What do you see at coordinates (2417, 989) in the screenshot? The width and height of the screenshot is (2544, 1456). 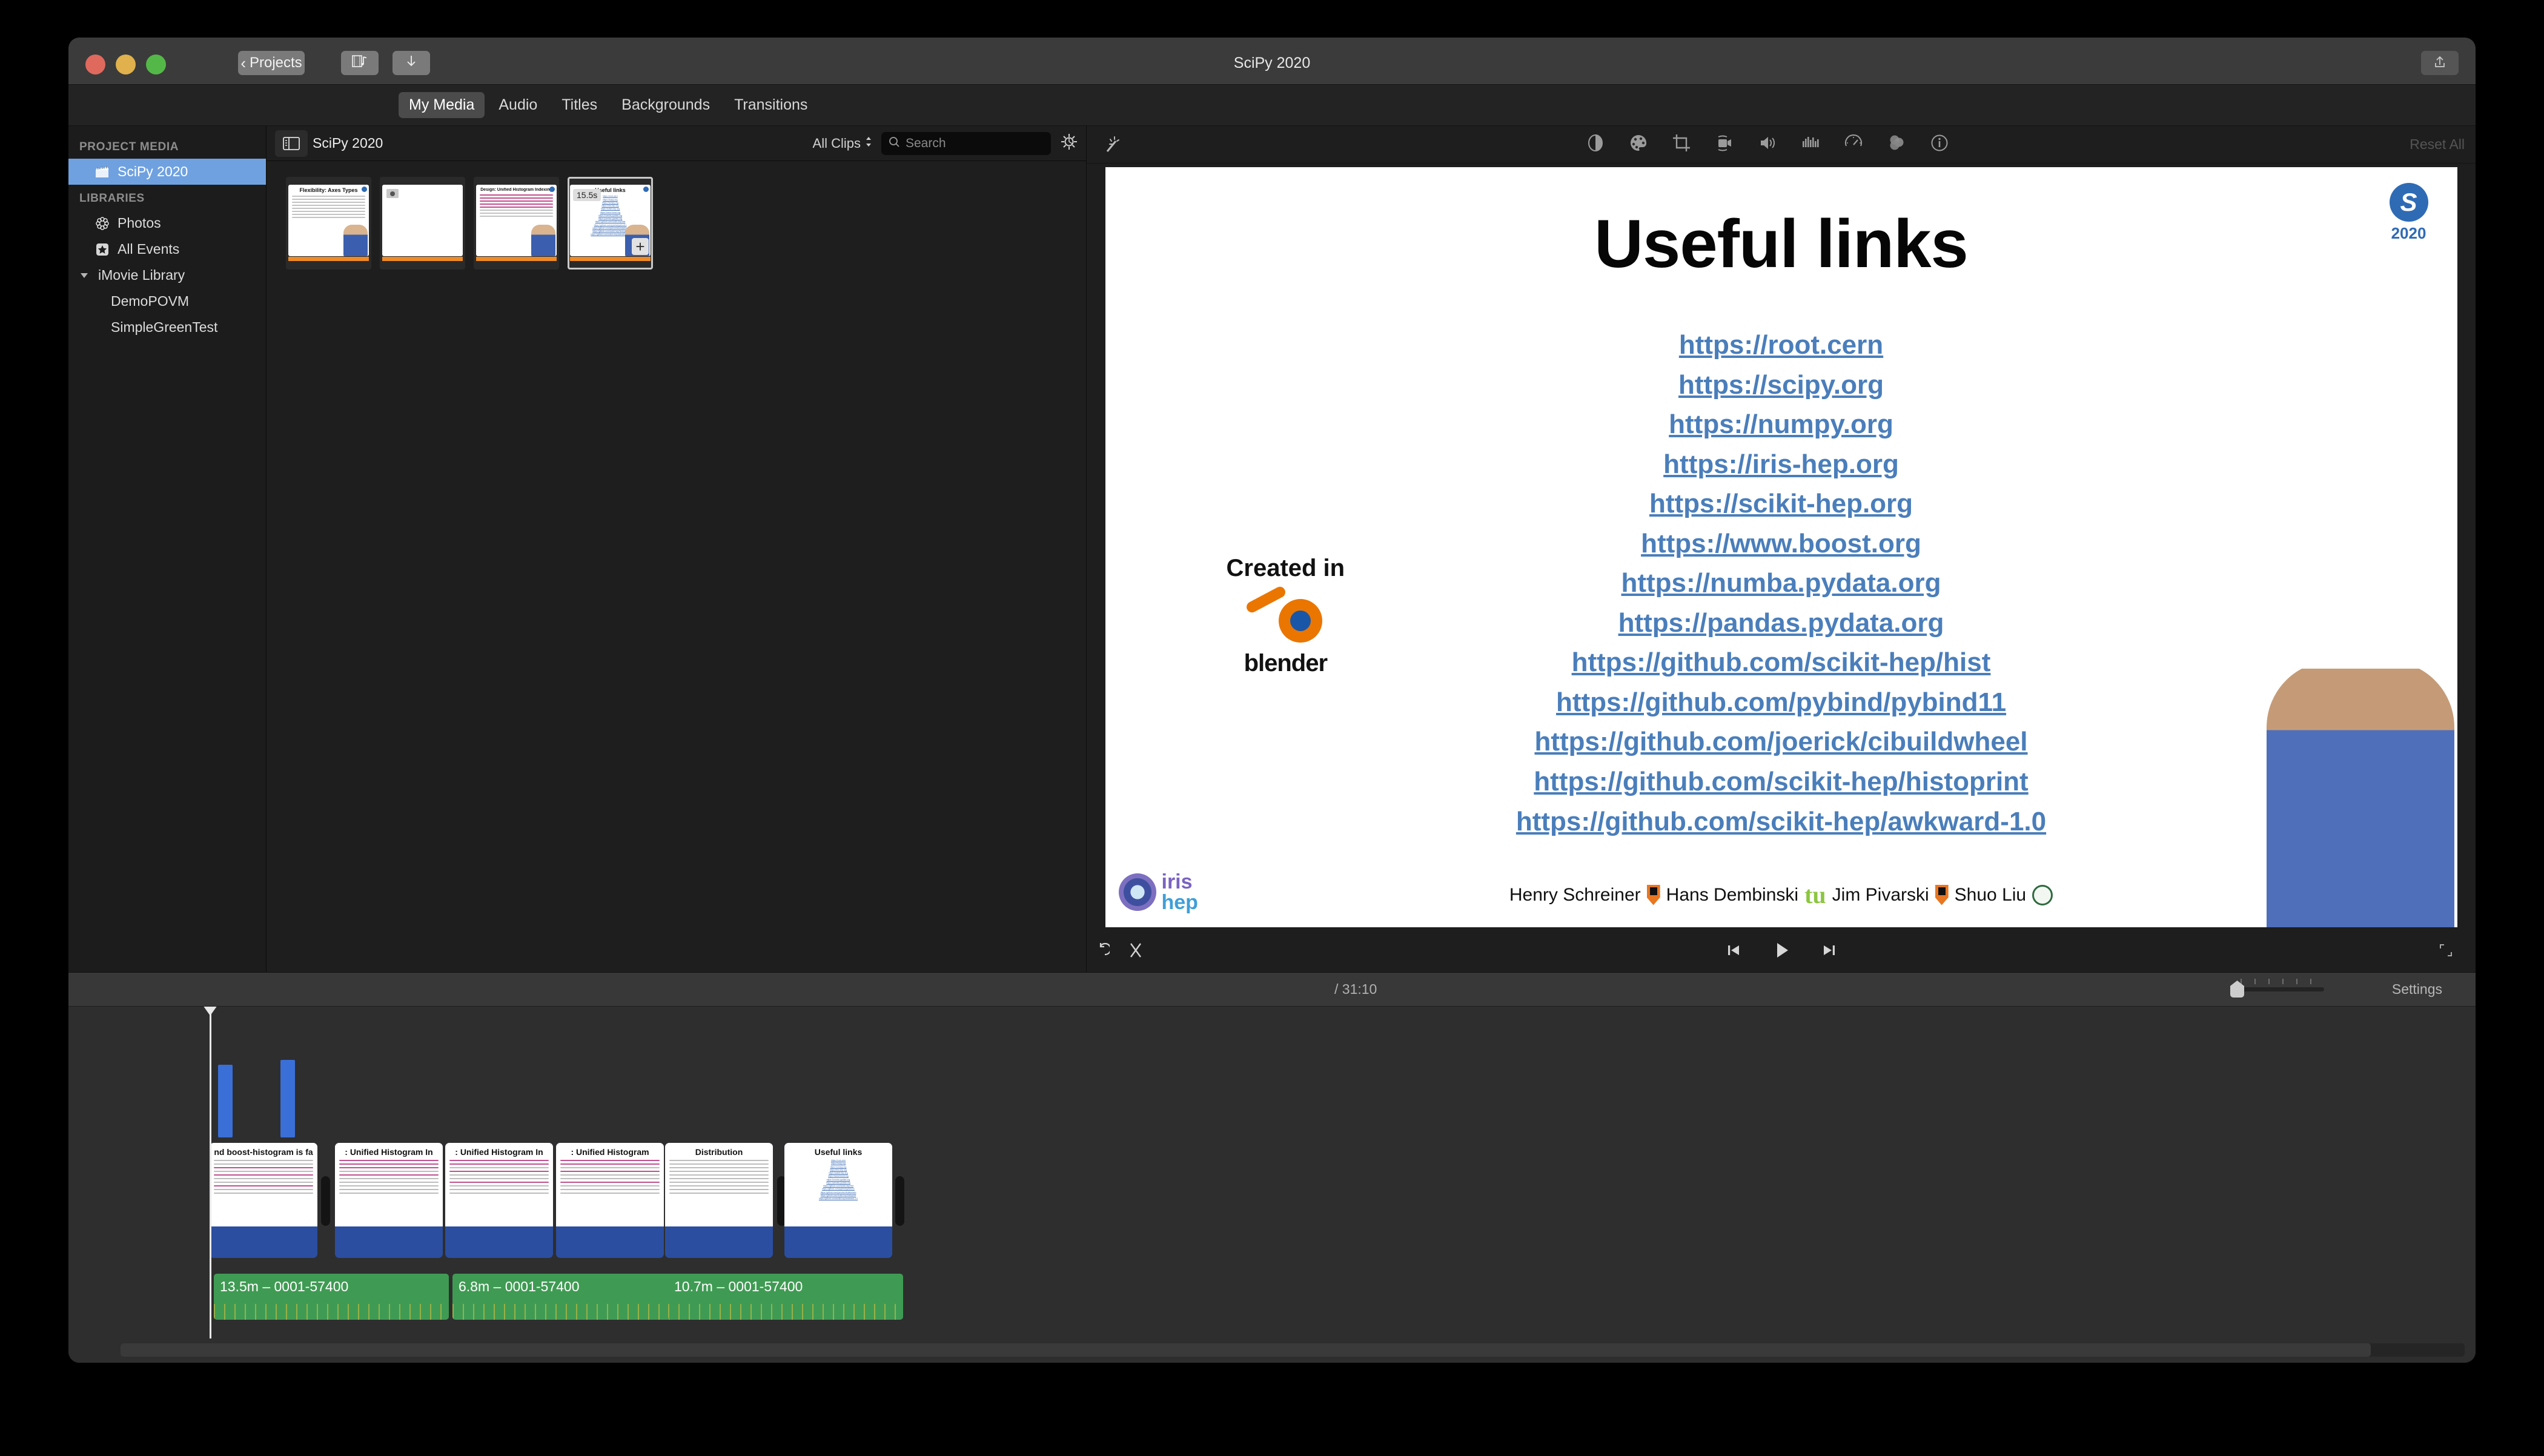 I see `timeline-settings-button: Settings` at bounding box center [2417, 989].